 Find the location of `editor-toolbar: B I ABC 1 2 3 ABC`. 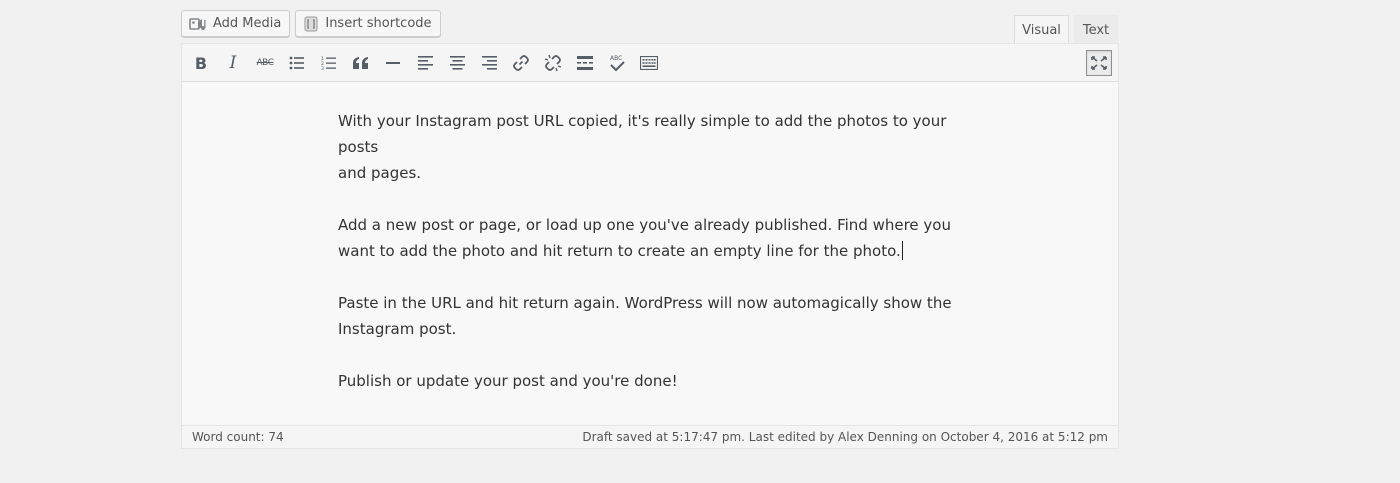

editor-toolbar: B I ABC 1 2 3 ABC is located at coordinates (650, 63).